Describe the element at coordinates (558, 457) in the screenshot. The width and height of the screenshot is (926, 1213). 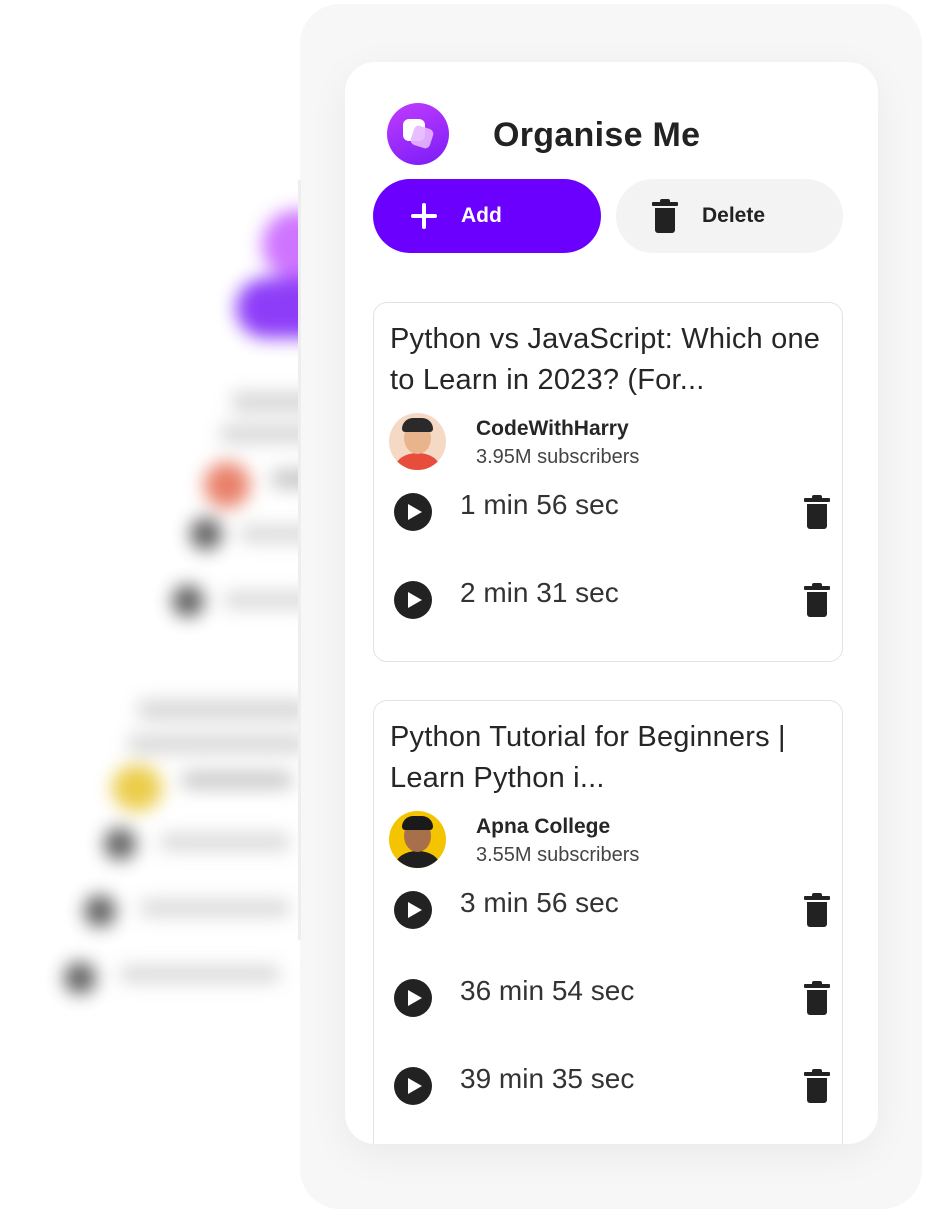
I see `subscriber-count: 3.95M subscribers` at that location.